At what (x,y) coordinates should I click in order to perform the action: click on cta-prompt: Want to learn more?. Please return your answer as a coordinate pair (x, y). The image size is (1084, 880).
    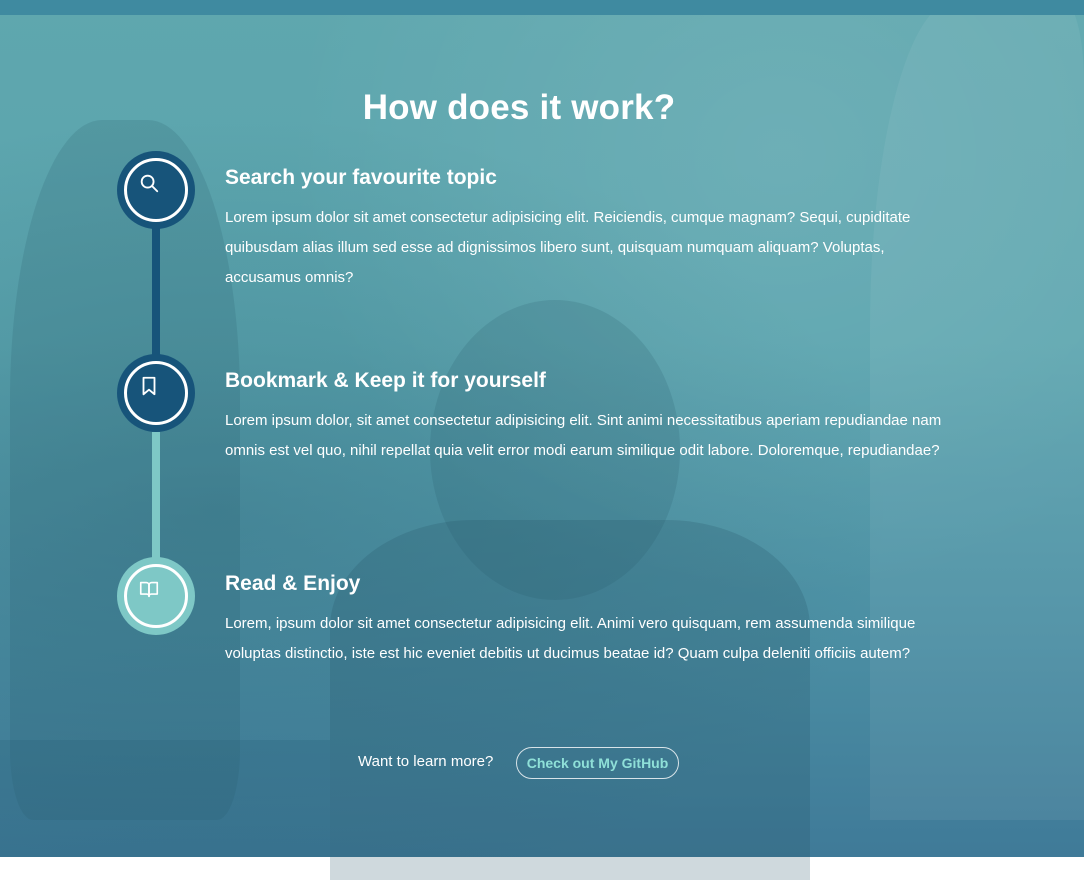
    Looking at the image, I should click on (426, 761).